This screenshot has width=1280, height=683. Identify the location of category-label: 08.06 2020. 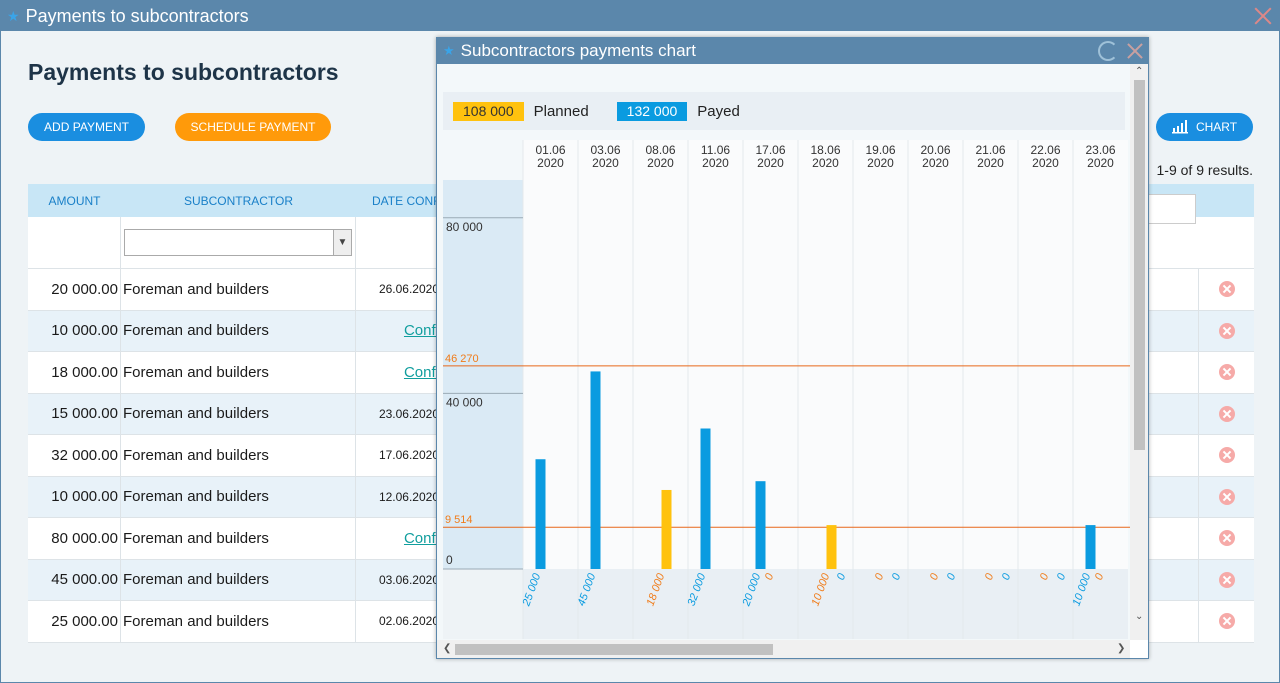
(660, 156).